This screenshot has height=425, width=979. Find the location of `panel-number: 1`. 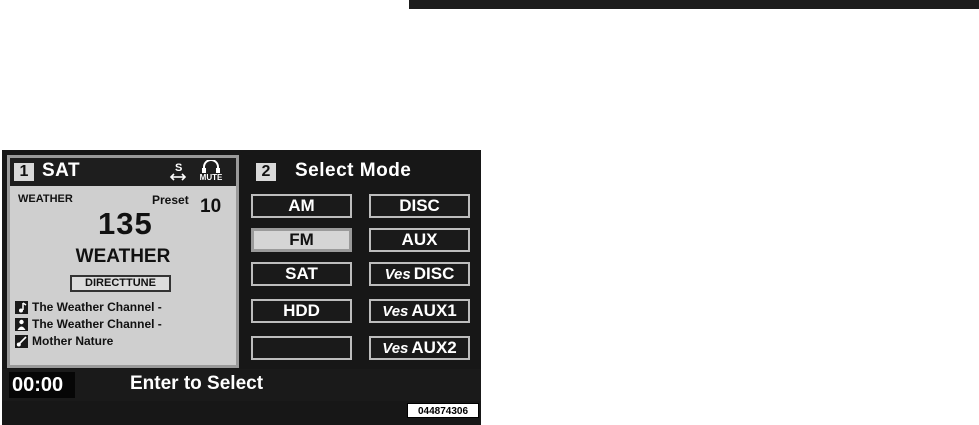

panel-number: 1 is located at coordinates (24, 172).